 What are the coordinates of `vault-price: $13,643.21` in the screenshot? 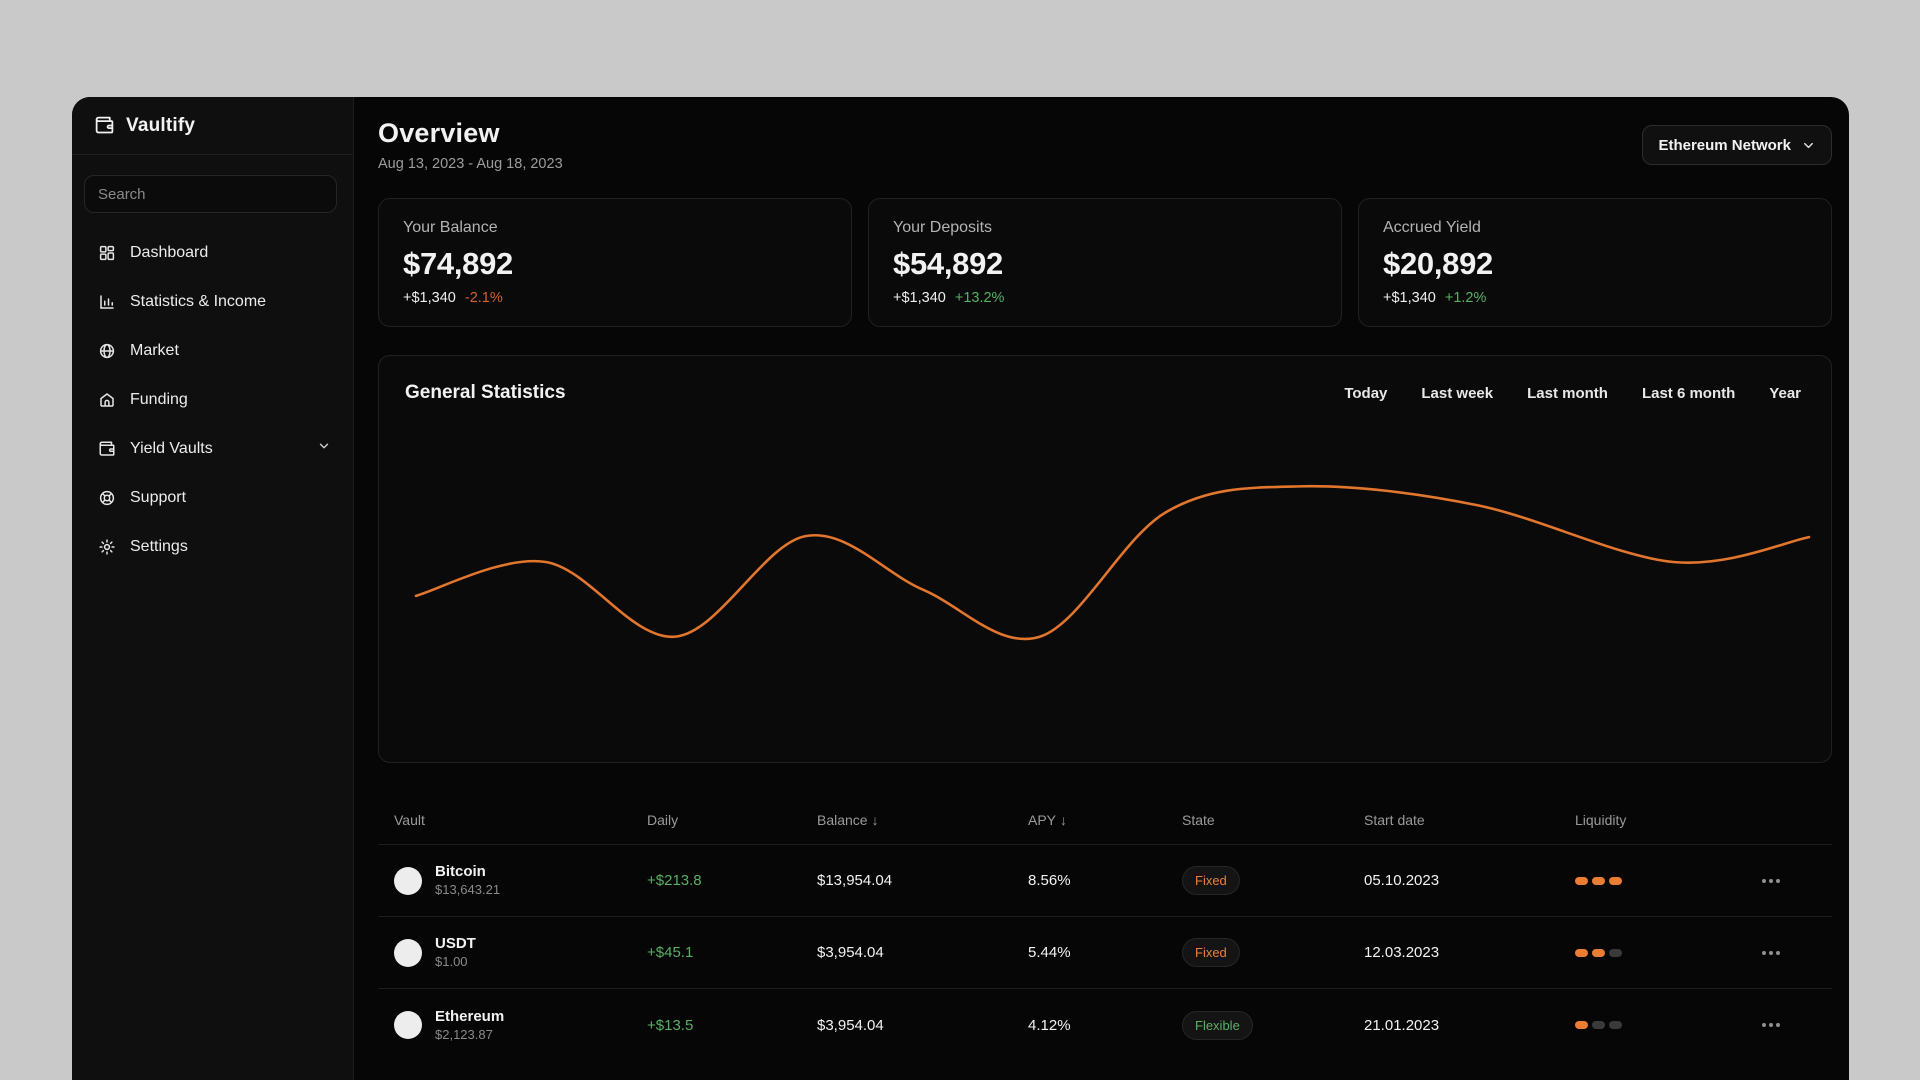 It's located at (468, 889).